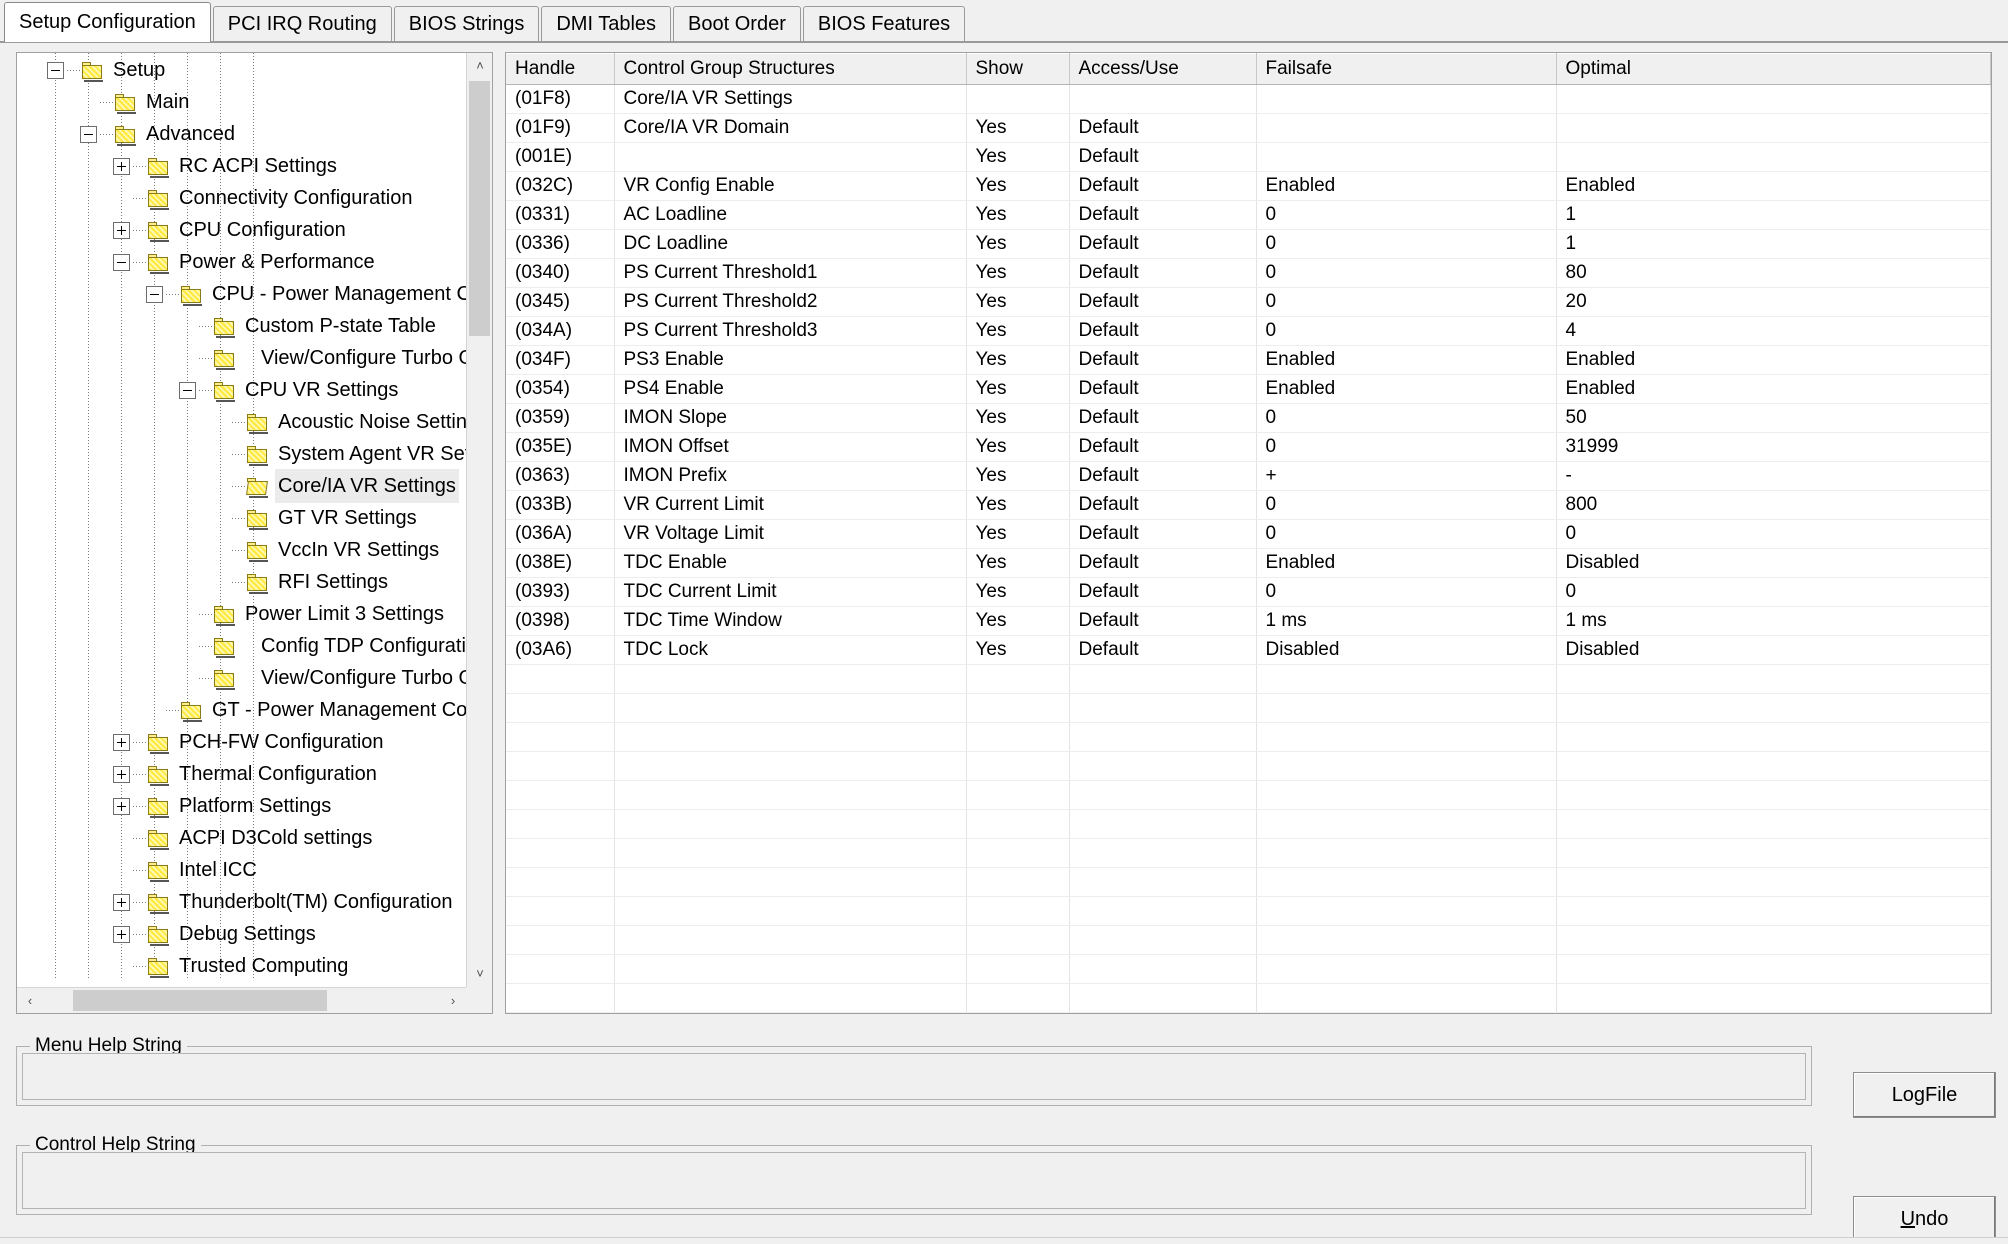  Describe the element at coordinates (1248, 621) in the screenshot. I see `table-row: (0398) TDC Time Window Yes Default 1 ms 1 ms` at that location.